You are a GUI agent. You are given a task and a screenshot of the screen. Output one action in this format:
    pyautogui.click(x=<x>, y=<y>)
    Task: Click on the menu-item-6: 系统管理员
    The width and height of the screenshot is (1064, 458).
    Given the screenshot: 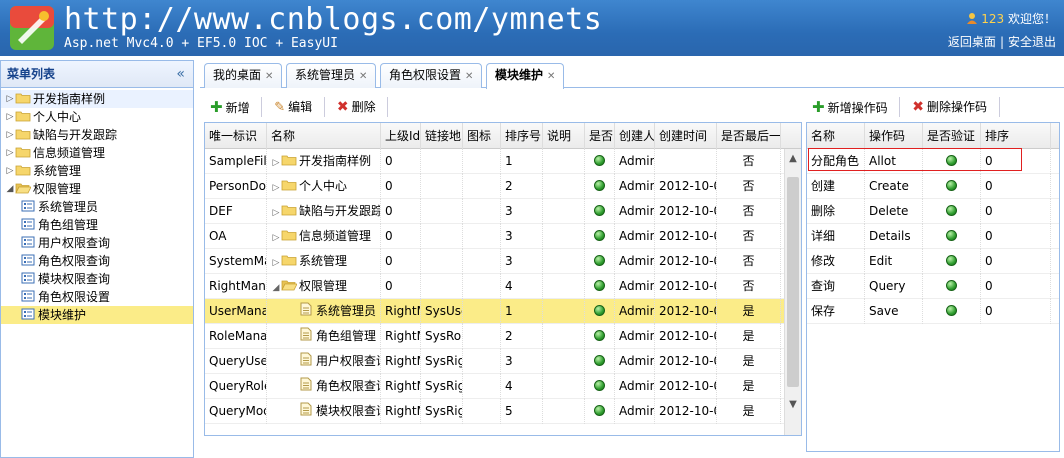 What is the action you would take?
    pyautogui.click(x=97, y=207)
    